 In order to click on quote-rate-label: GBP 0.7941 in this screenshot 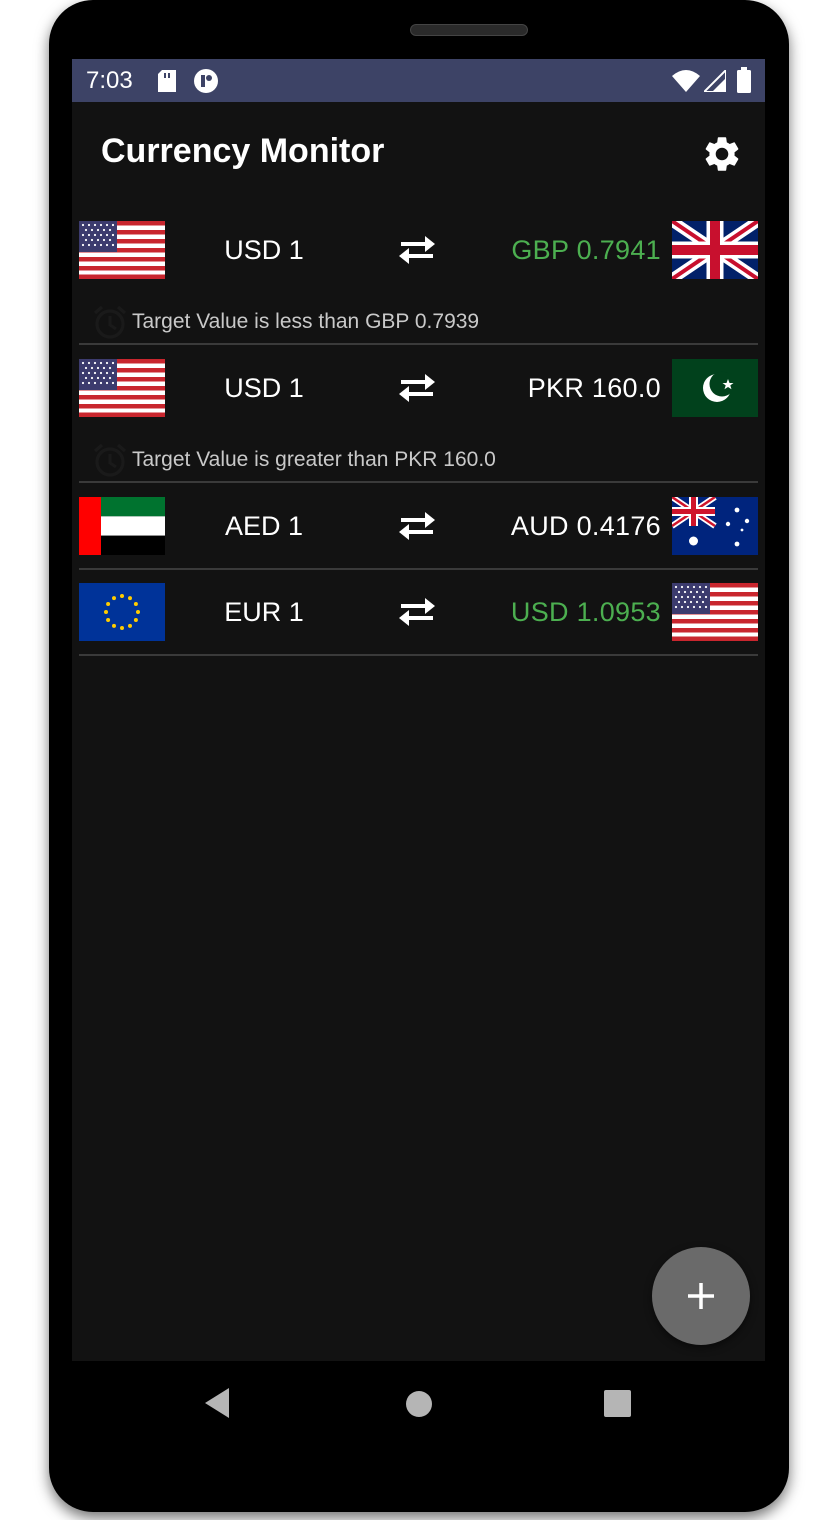, I will do `click(586, 250)`.